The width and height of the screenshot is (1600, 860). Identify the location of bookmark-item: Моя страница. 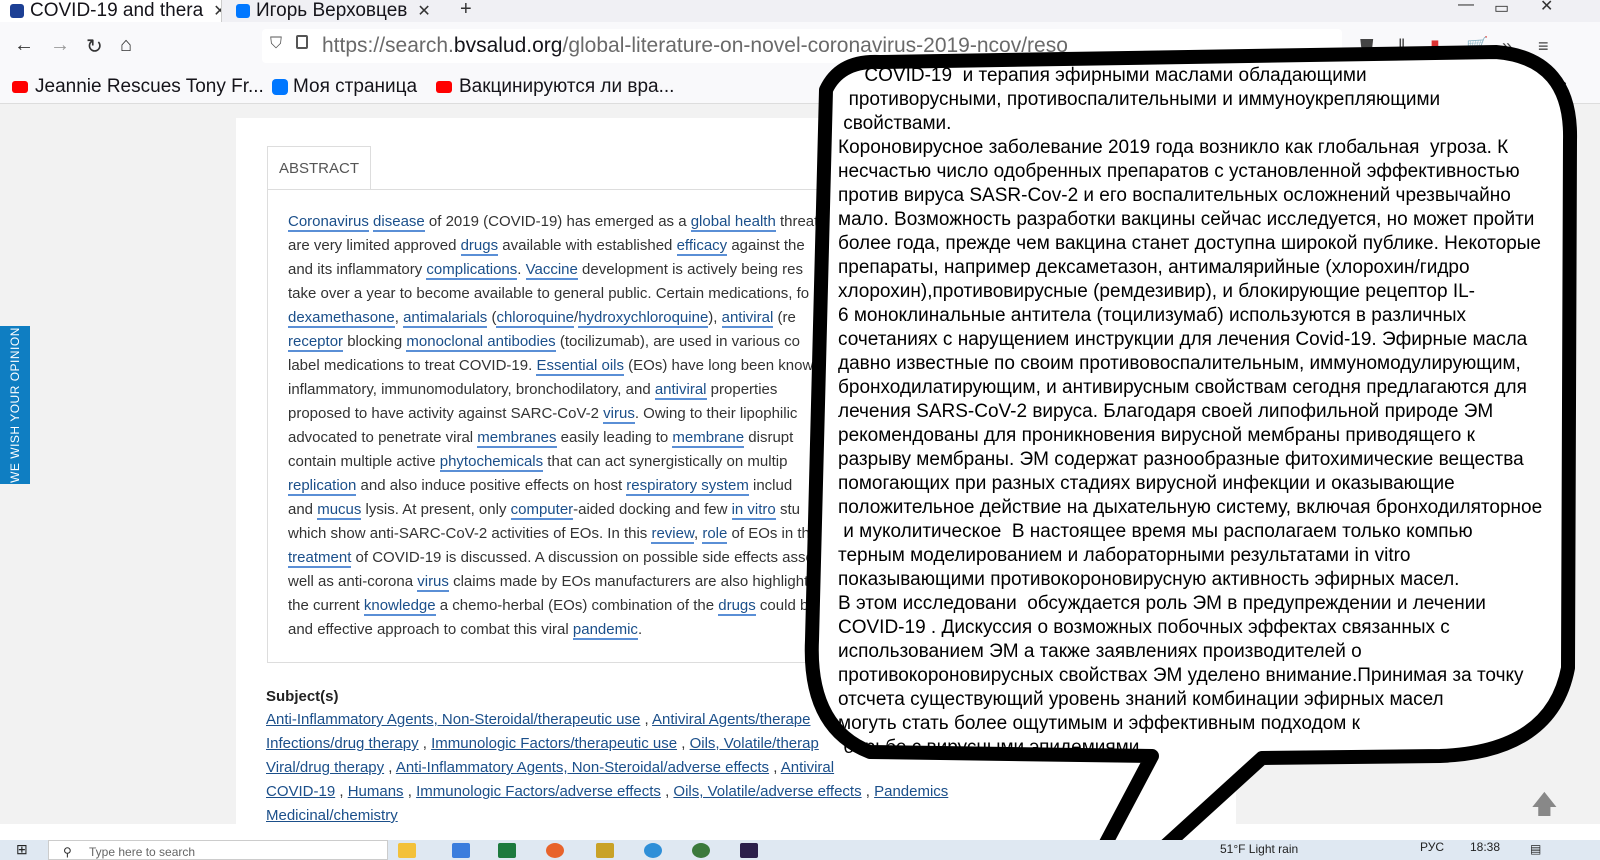
(344, 87).